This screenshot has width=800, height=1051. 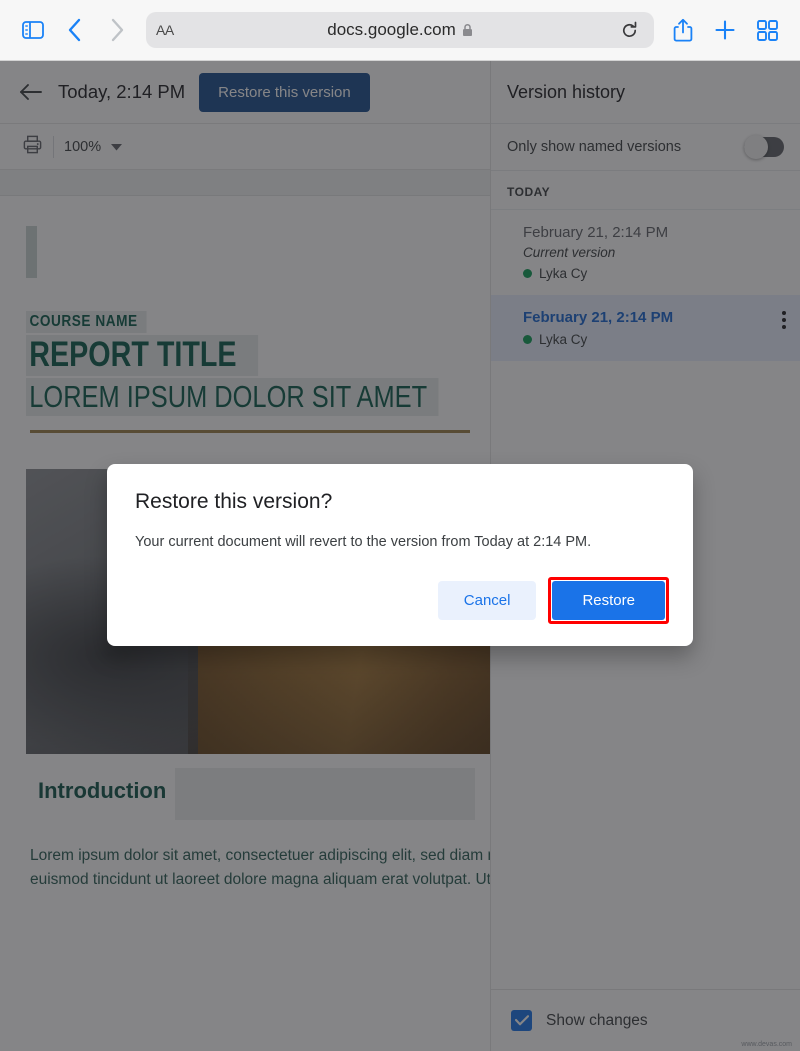 What do you see at coordinates (234, 501) in the screenshot?
I see `dialog-title: Restore this version?` at bounding box center [234, 501].